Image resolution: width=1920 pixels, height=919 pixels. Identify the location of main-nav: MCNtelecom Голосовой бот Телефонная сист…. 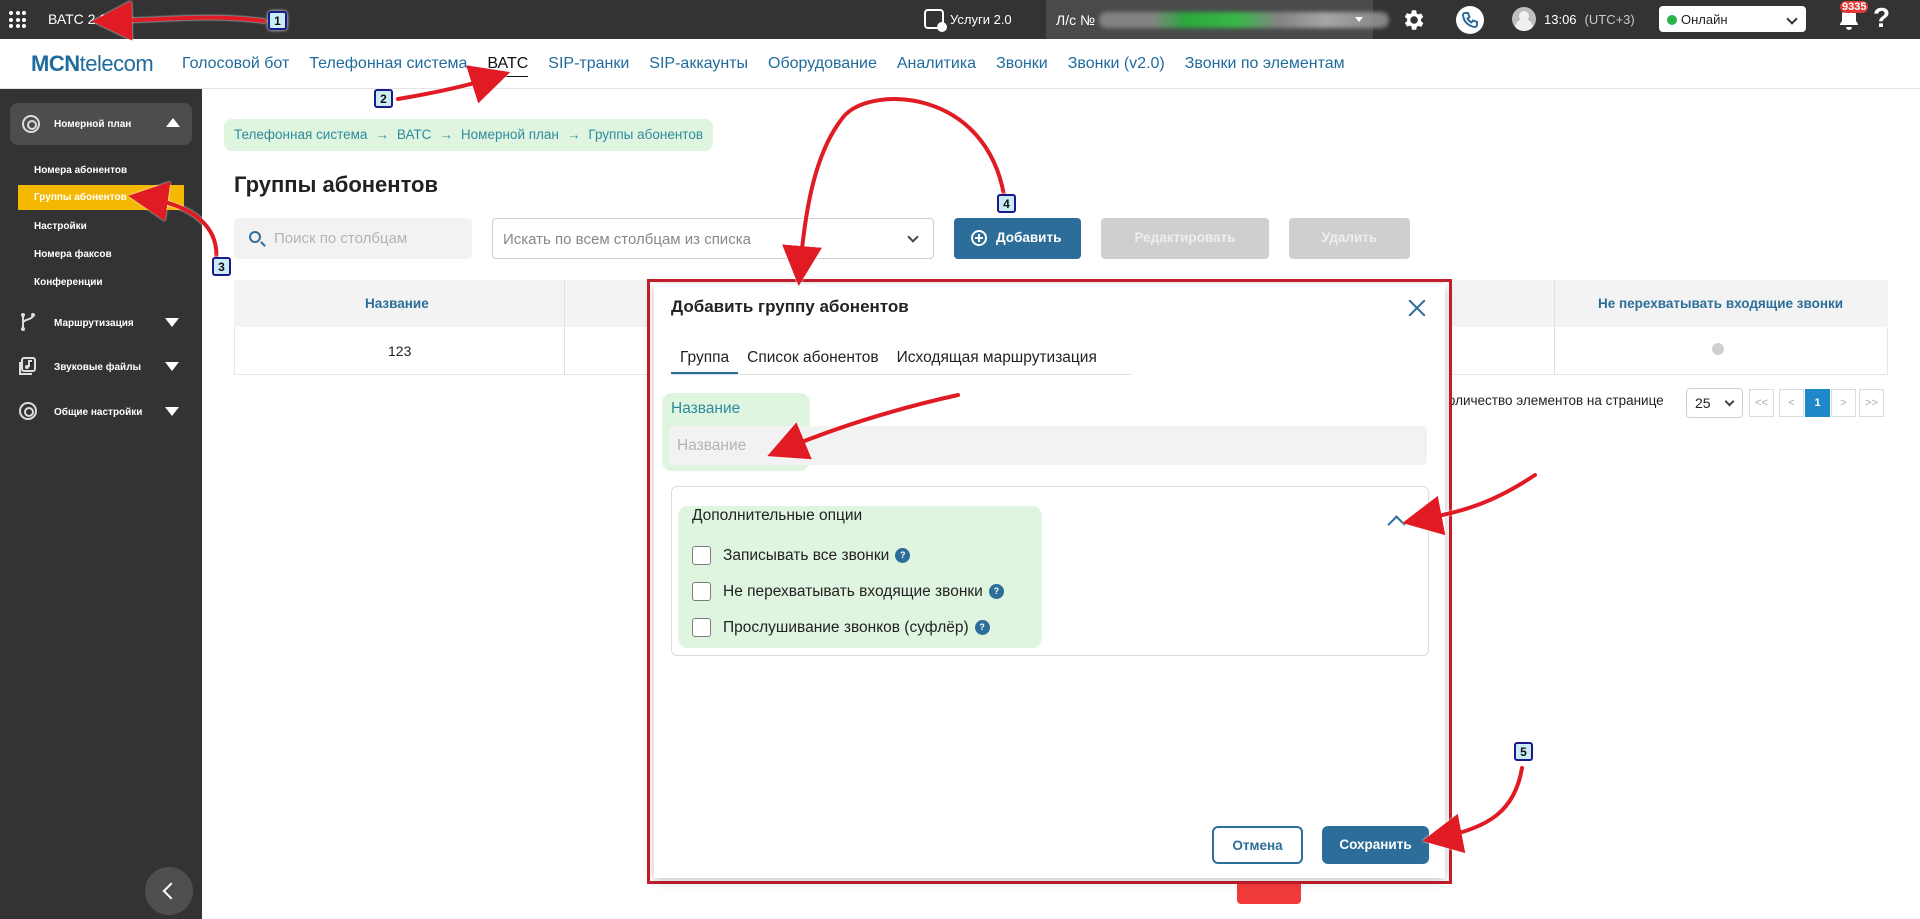
(960, 64).